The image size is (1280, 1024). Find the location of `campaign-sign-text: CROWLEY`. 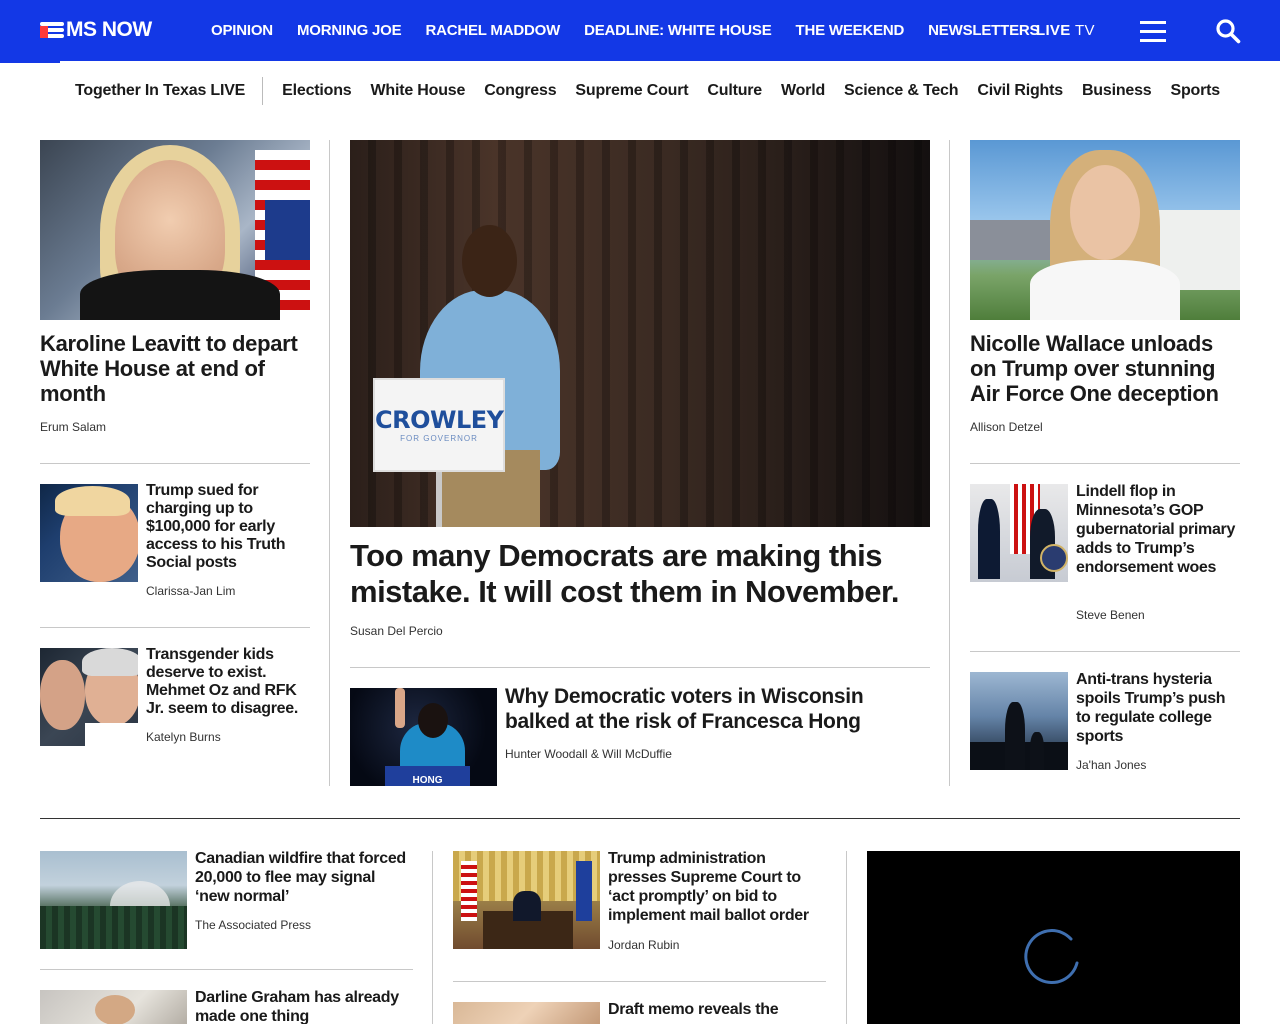

campaign-sign-text: CROWLEY is located at coordinates (439, 420).